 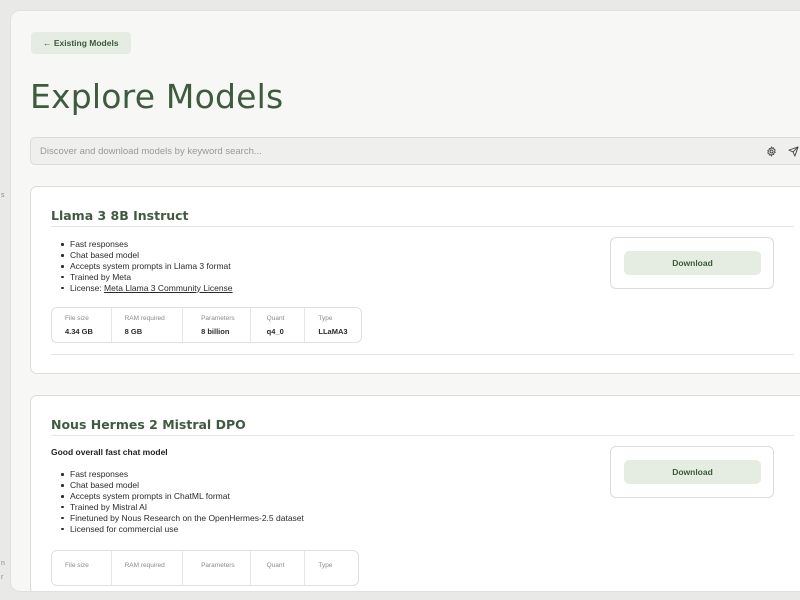 I want to click on left-sidebar-edge: s n r, so click(x=5, y=300).